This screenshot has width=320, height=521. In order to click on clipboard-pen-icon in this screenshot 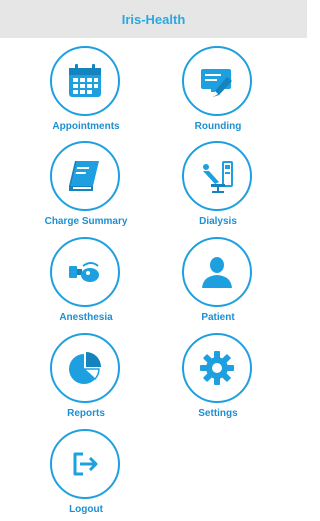, I will do `click(216, 83)`.